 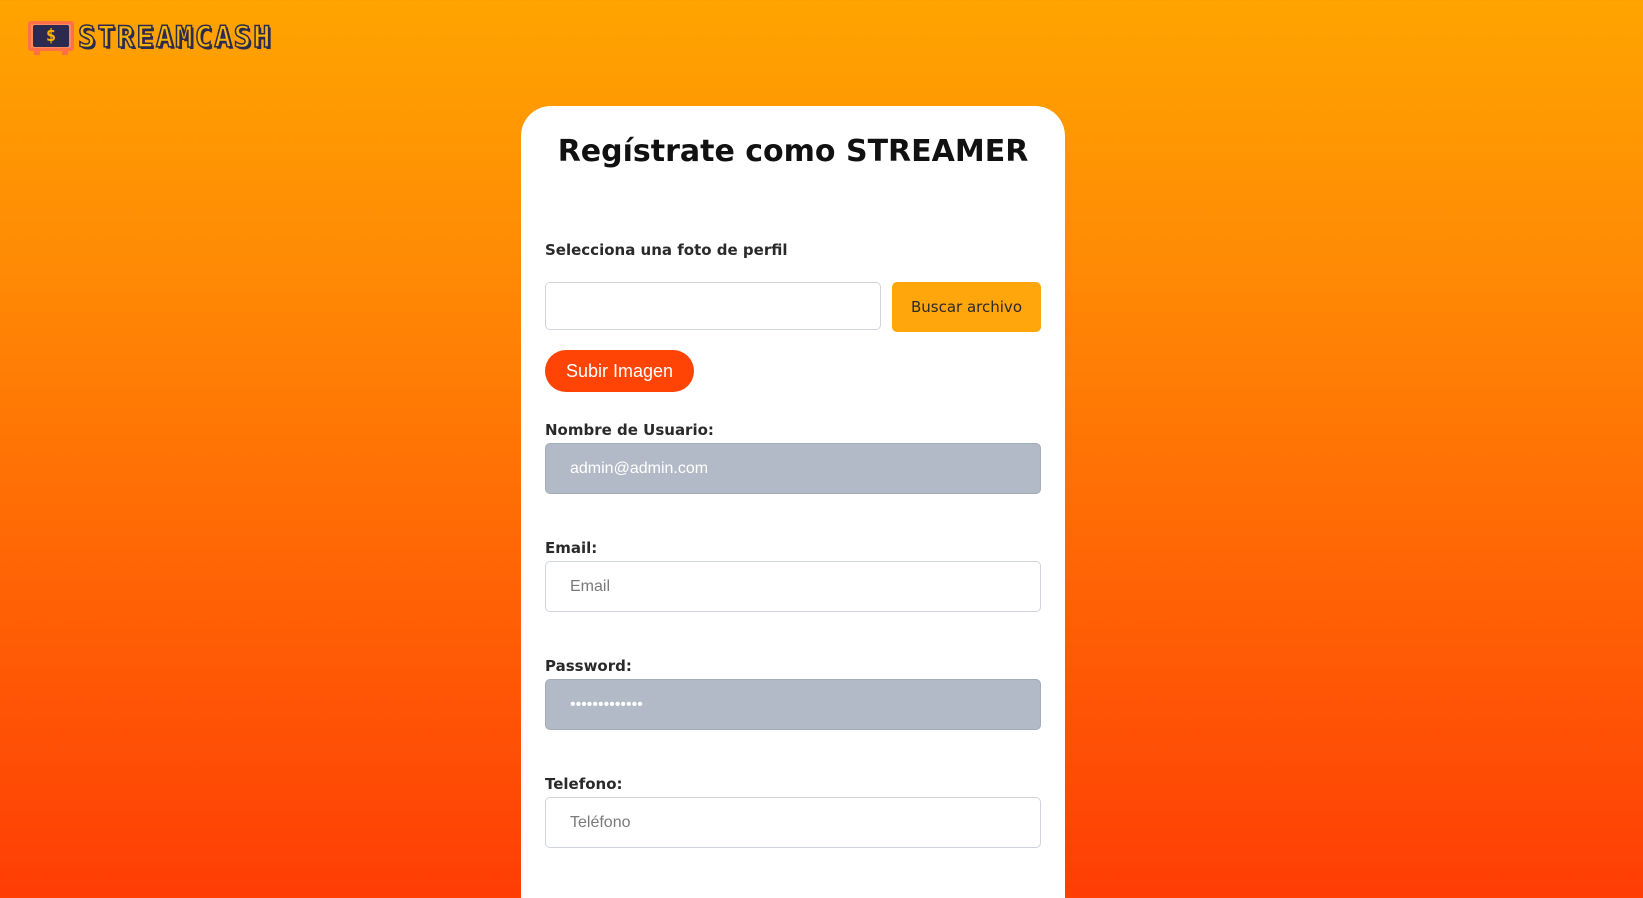 I want to click on streamcash-logo: $ STREAMCASH, so click(x=150, y=37).